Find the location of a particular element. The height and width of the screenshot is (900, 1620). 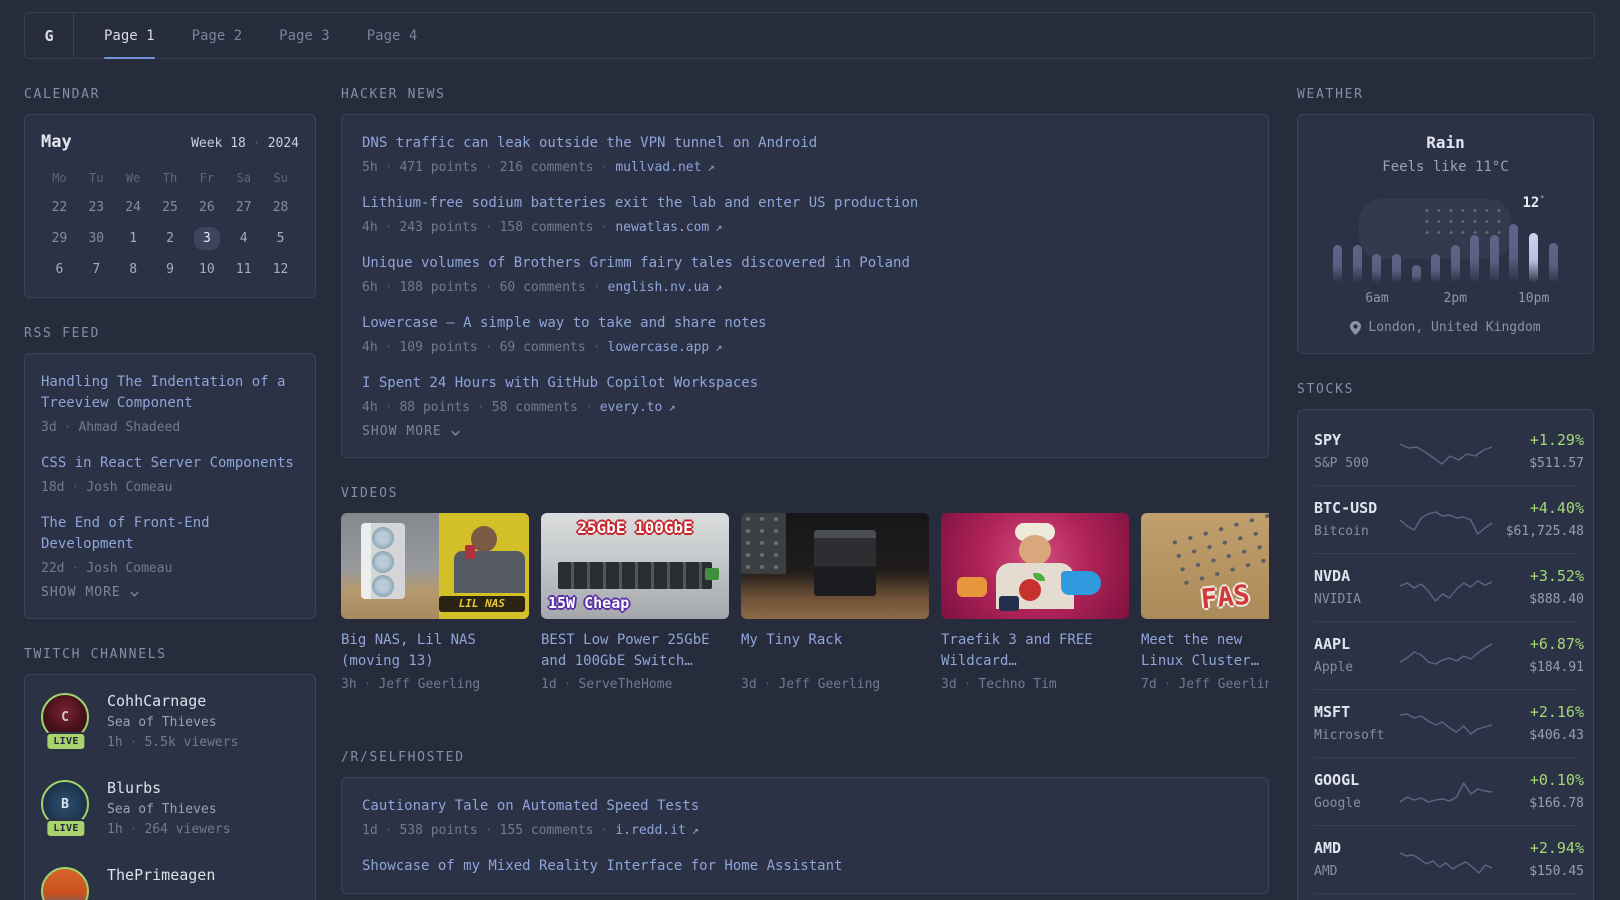

twitch-channel-row: ThePrimeagen is located at coordinates (170, 882).